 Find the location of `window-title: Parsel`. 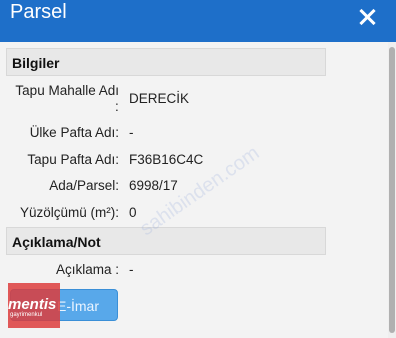

window-title: Parsel is located at coordinates (38, 12).